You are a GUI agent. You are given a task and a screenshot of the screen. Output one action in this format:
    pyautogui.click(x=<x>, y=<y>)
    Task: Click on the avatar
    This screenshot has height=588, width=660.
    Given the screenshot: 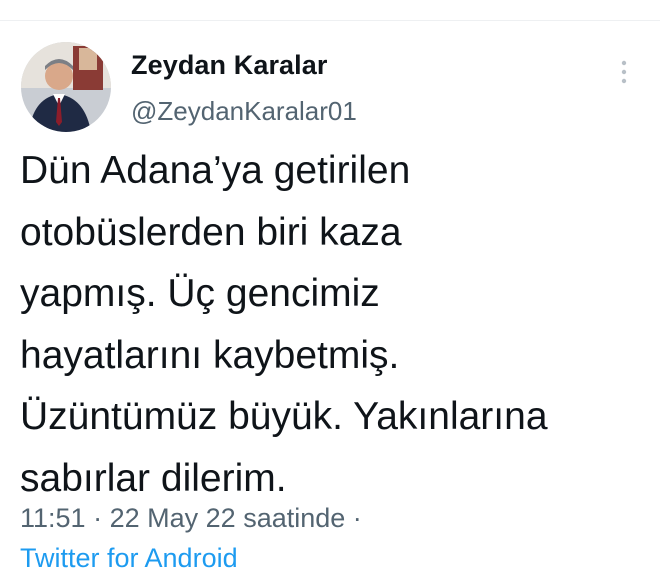 What is the action you would take?
    pyautogui.click(x=66, y=87)
    